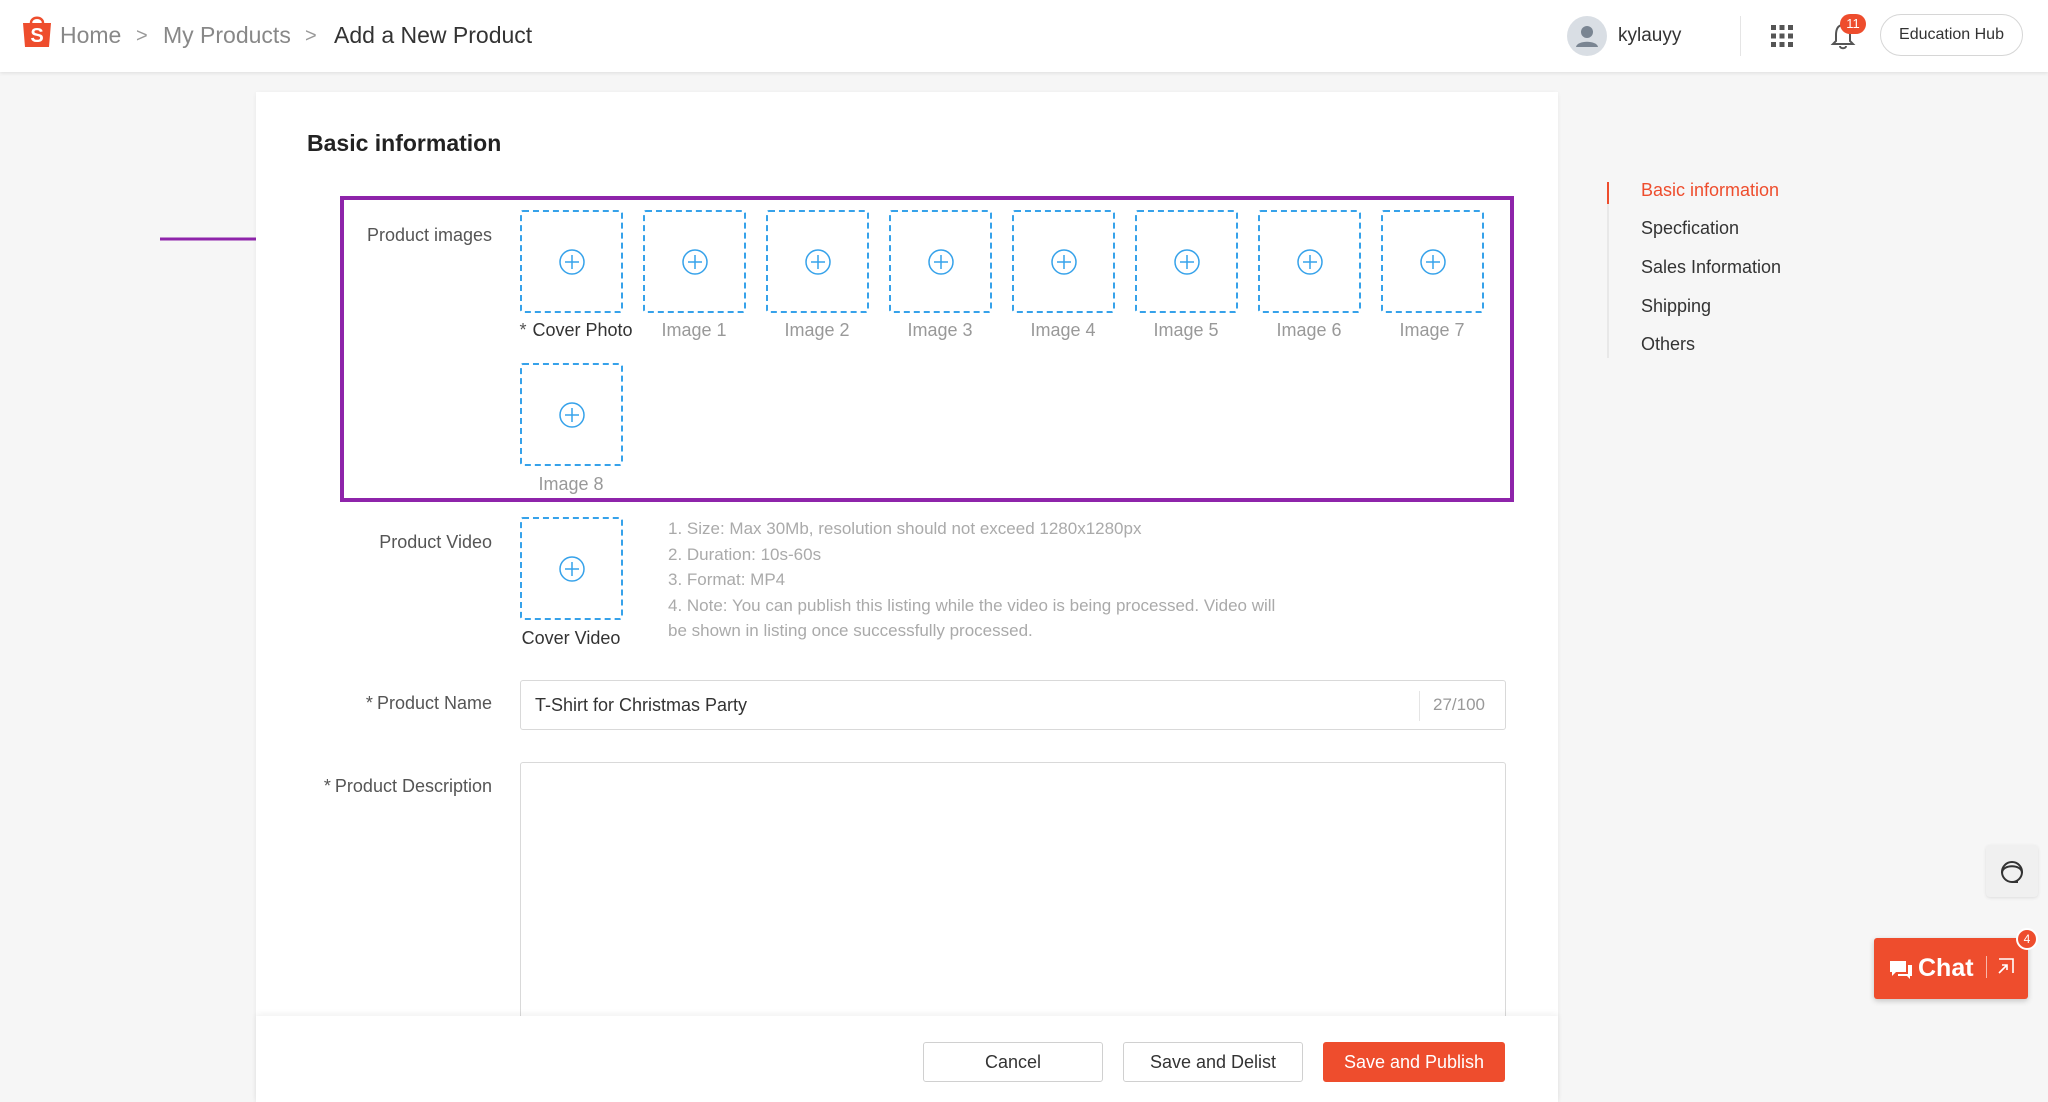 The image size is (2048, 1102). I want to click on product-images-label: Product images, so click(429, 235).